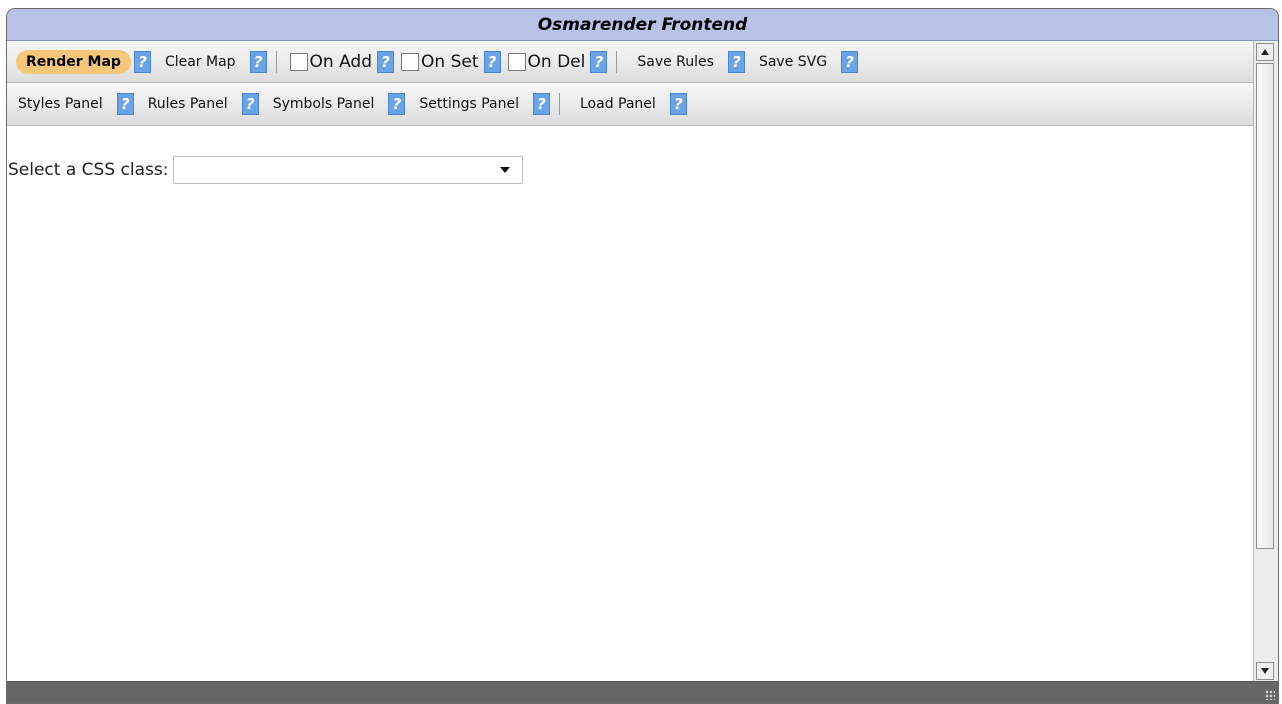 Image resolution: width=1282 pixels, height=704 pixels. What do you see at coordinates (298, 61) in the screenshot?
I see `on-add-checkbox` at bounding box center [298, 61].